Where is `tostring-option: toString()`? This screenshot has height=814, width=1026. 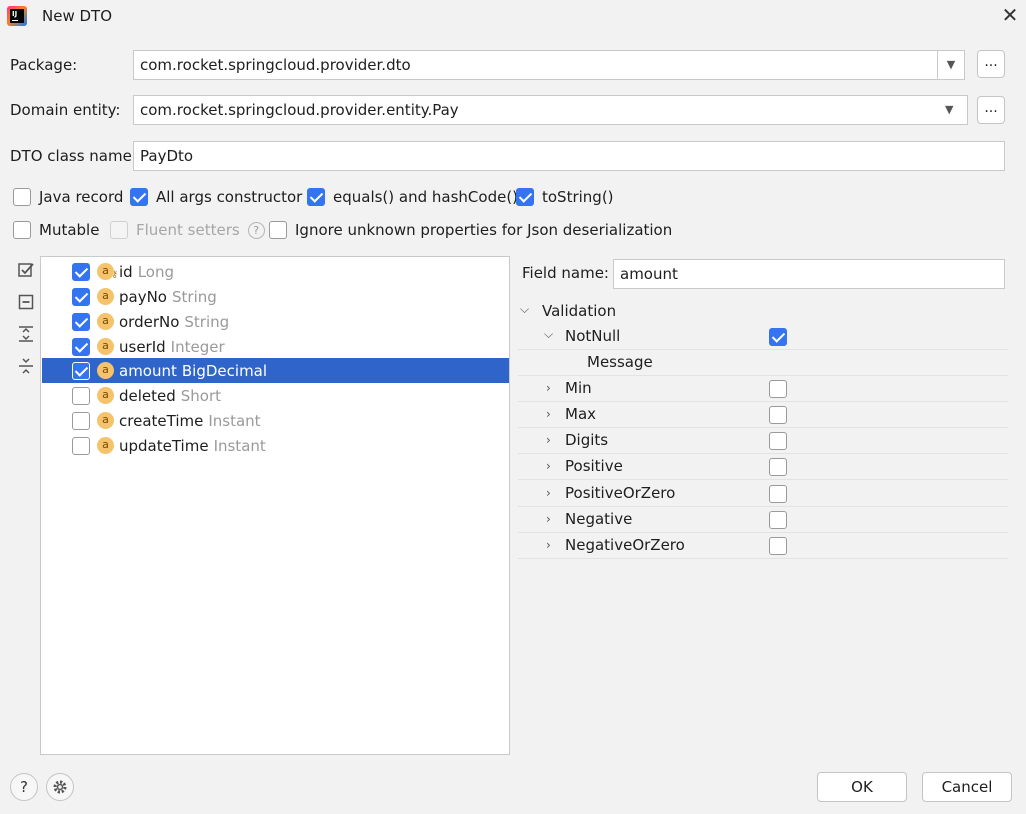 tostring-option: toString() is located at coordinates (565, 197).